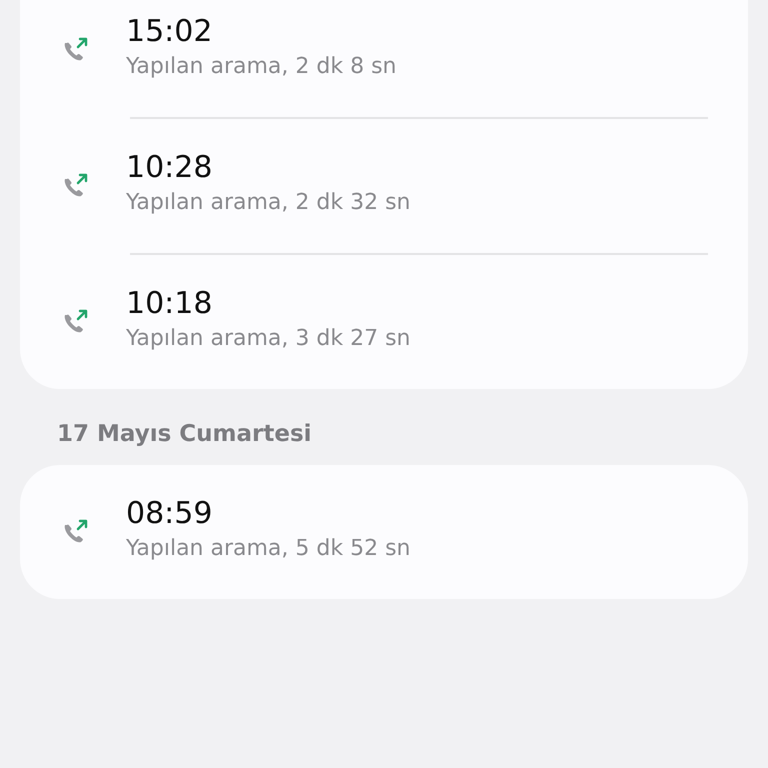 The height and width of the screenshot is (768, 768). What do you see at coordinates (268, 339) in the screenshot?
I see `call-detail: Yapılan arama, 3 dk 27 sn` at bounding box center [268, 339].